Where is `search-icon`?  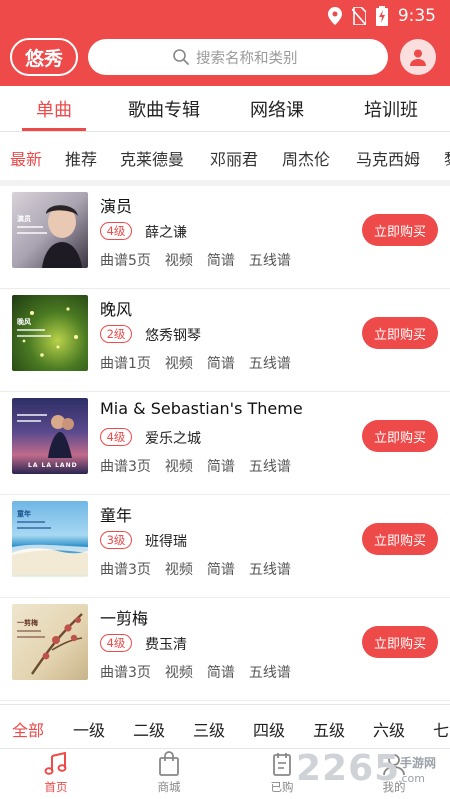 search-icon is located at coordinates (181, 57).